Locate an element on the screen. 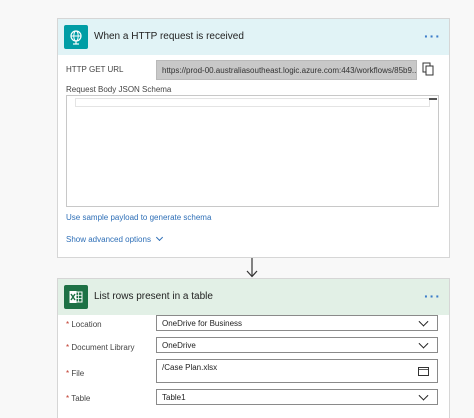  document-library-label-text: Document Library is located at coordinates (103, 347).